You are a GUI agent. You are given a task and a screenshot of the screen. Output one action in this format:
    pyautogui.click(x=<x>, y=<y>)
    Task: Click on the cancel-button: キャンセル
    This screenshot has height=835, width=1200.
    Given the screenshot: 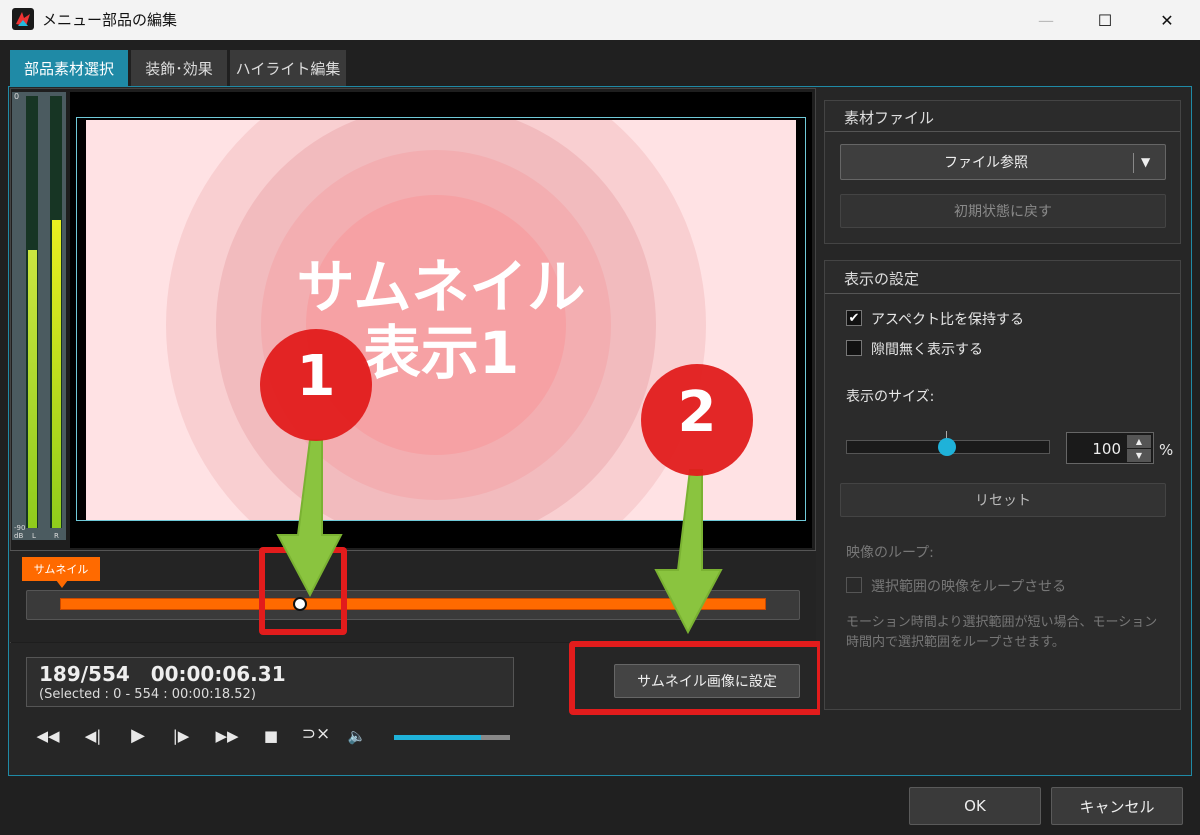 What is the action you would take?
    pyautogui.click(x=1117, y=806)
    